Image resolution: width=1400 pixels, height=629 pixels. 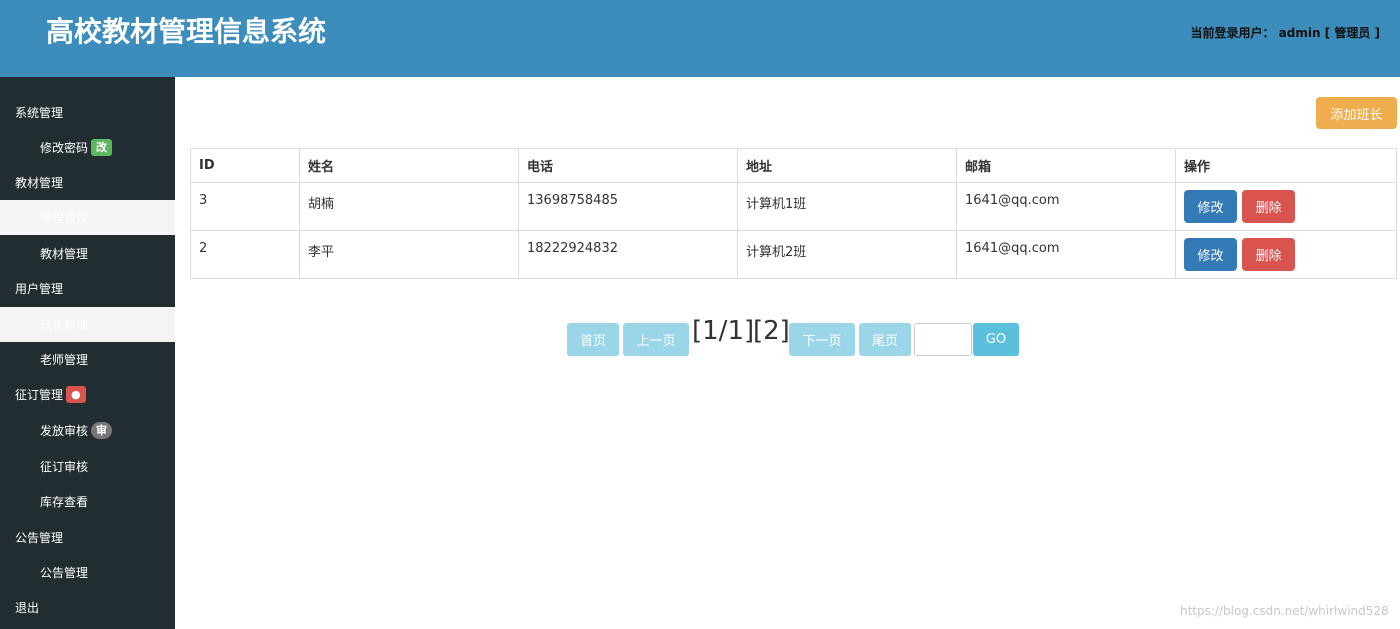 What do you see at coordinates (409, 165) in the screenshot?
I see `column-header-name: 姓名` at bounding box center [409, 165].